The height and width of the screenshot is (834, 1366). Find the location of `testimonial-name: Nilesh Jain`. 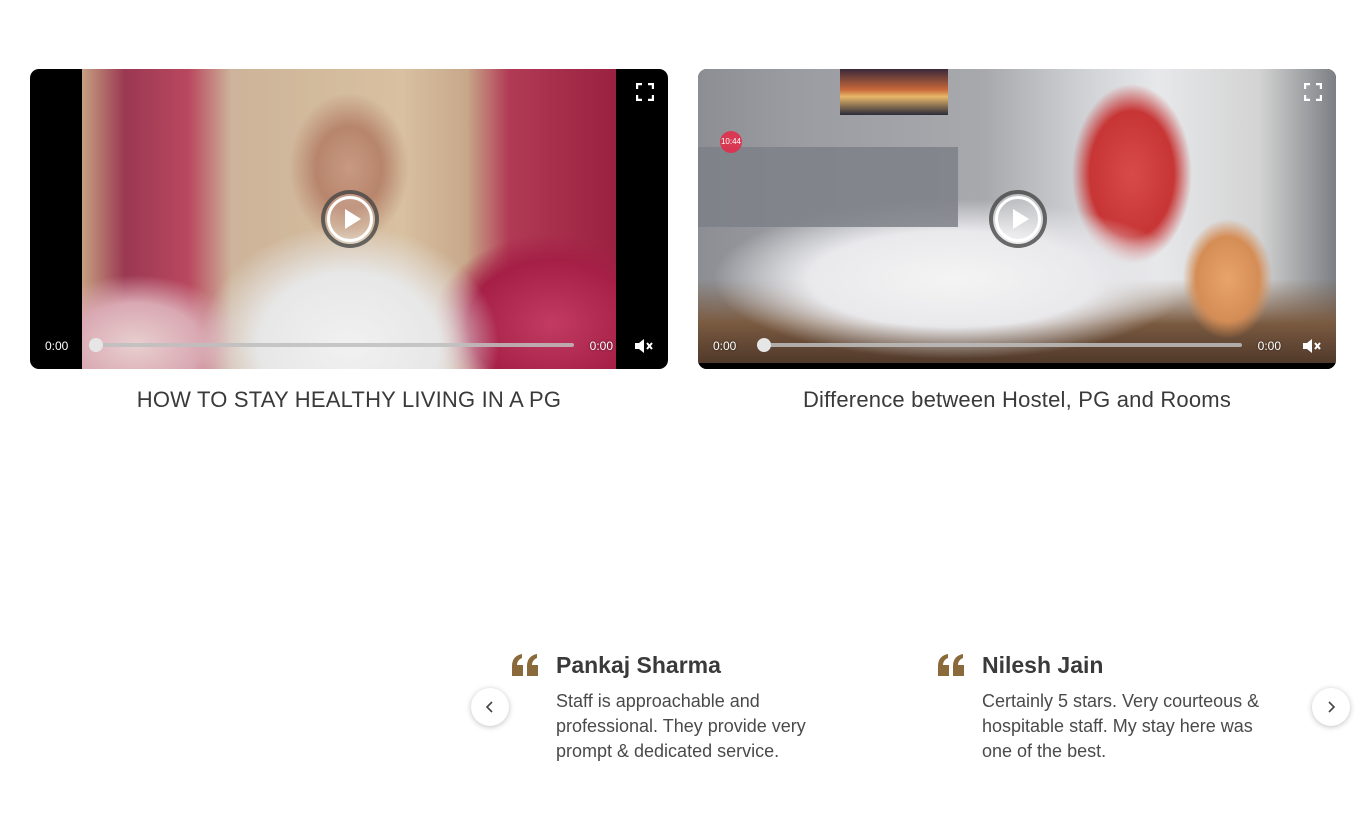

testimonial-name: Nilesh Jain is located at coordinates (1043, 665).